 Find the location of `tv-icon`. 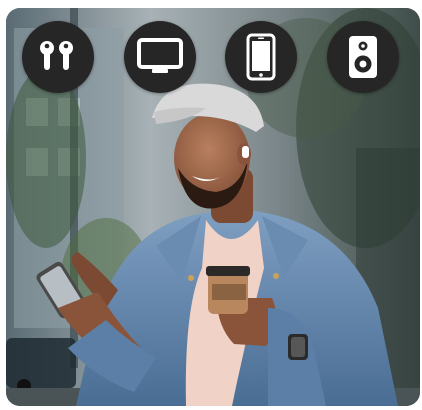

tv-icon is located at coordinates (160, 55).